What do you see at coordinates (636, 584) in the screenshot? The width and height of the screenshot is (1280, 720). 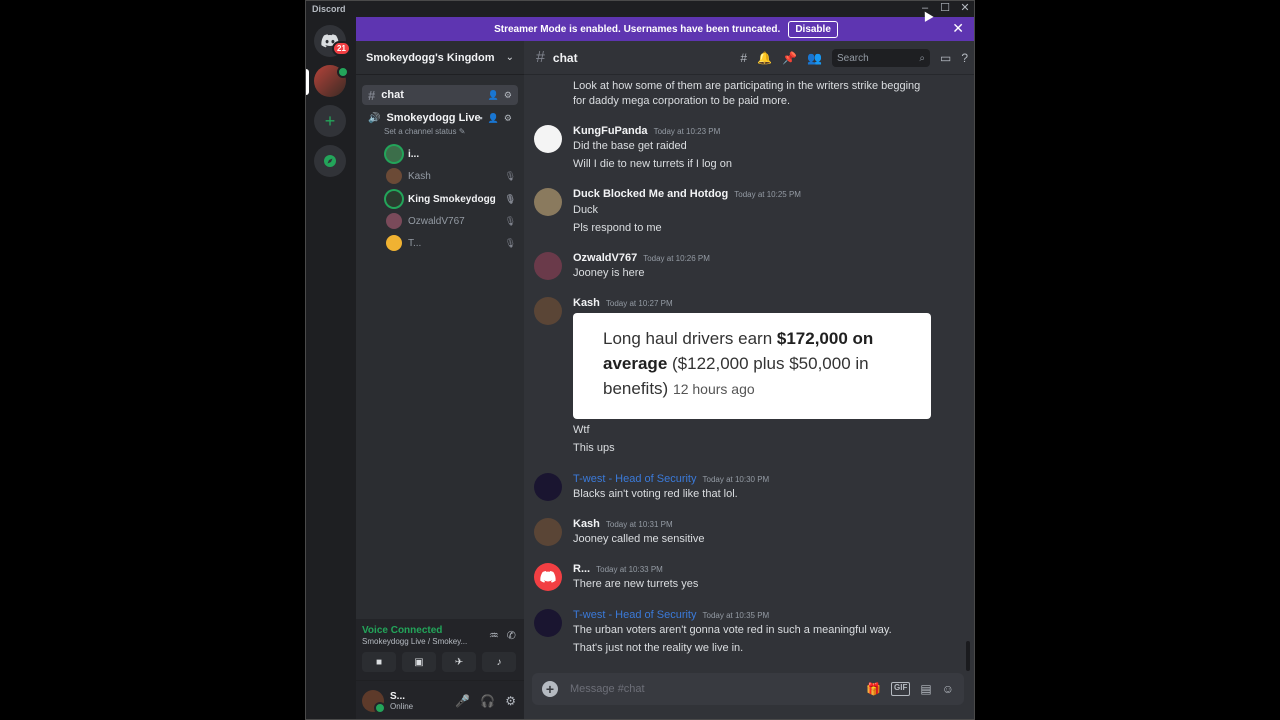 I see `message-text: There are new turrets yes` at bounding box center [636, 584].